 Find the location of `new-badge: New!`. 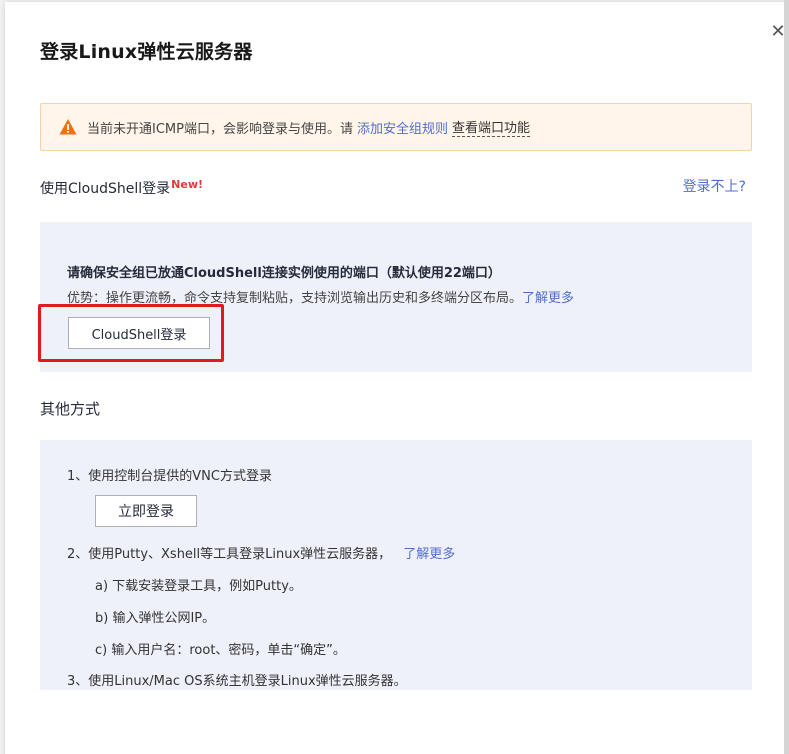

new-badge: New! is located at coordinates (187, 184).